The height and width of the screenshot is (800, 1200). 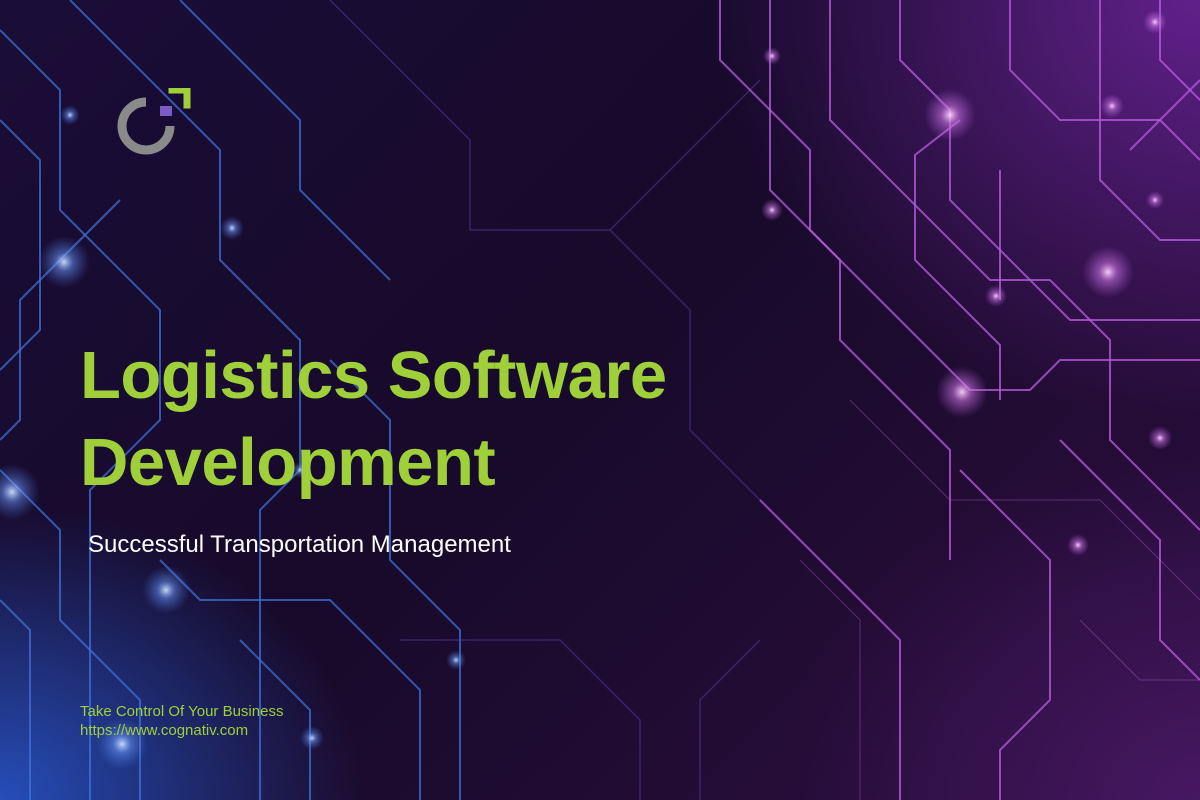 What do you see at coordinates (182, 711) in the screenshot?
I see `tagline: Take Control Of Your Business` at bounding box center [182, 711].